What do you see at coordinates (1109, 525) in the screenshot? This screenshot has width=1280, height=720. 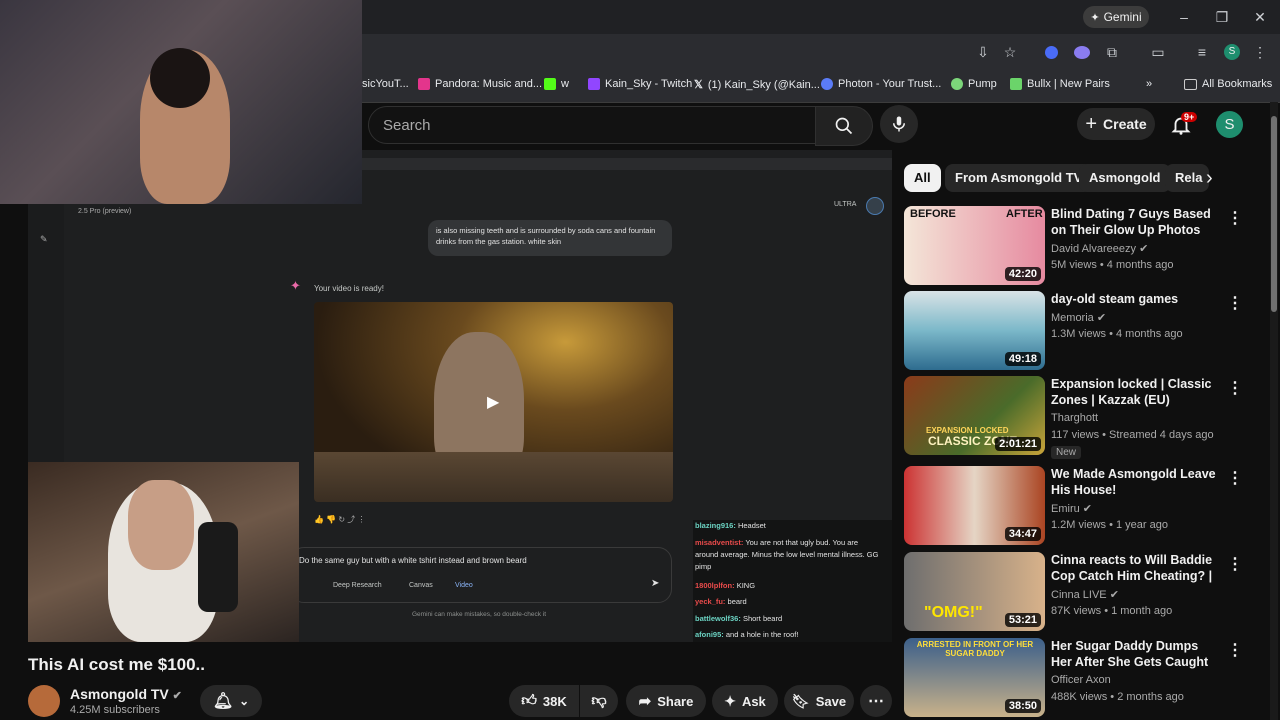 I see `rec-meta: 1.2M views • 1 year ago` at bounding box center [1109, 525].